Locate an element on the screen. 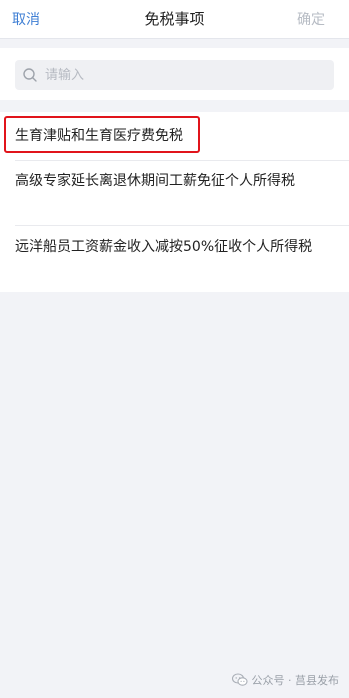 The width and height of the screenshot is (349, 698). confirm-button: 确定 is located at coordinates (311, 19).